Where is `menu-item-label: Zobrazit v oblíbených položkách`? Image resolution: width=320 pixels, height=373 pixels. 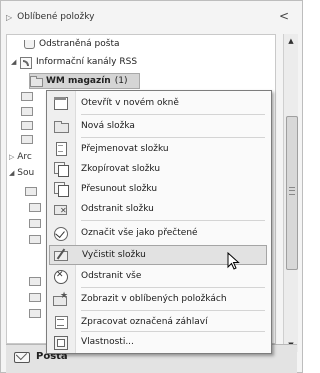 menu-item-label: Zobrazit v oblíbených položkách is located at coordinates (154, 299).